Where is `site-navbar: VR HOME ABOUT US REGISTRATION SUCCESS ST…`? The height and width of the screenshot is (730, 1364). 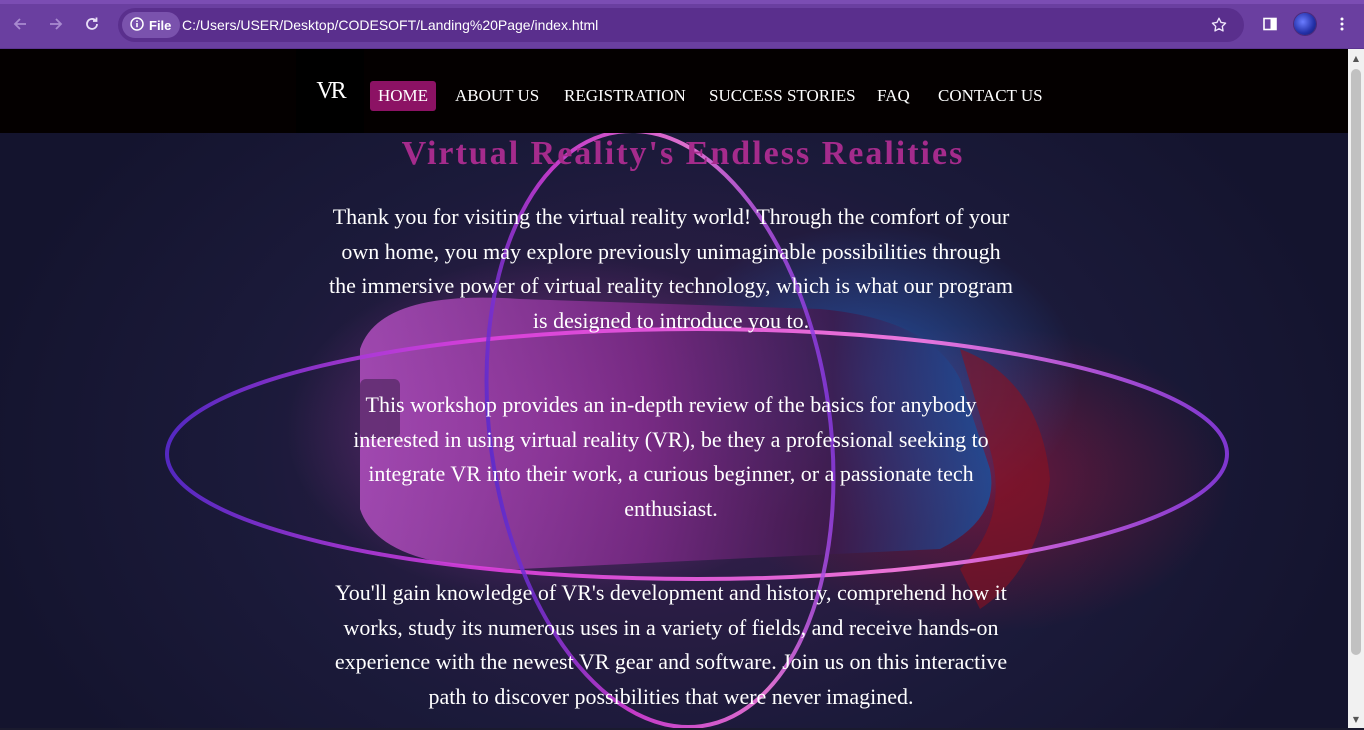 site-navbar: VR HOME ABOUT US REGISTRATION SUCCESS ST… is located at coordinates (674, 91).